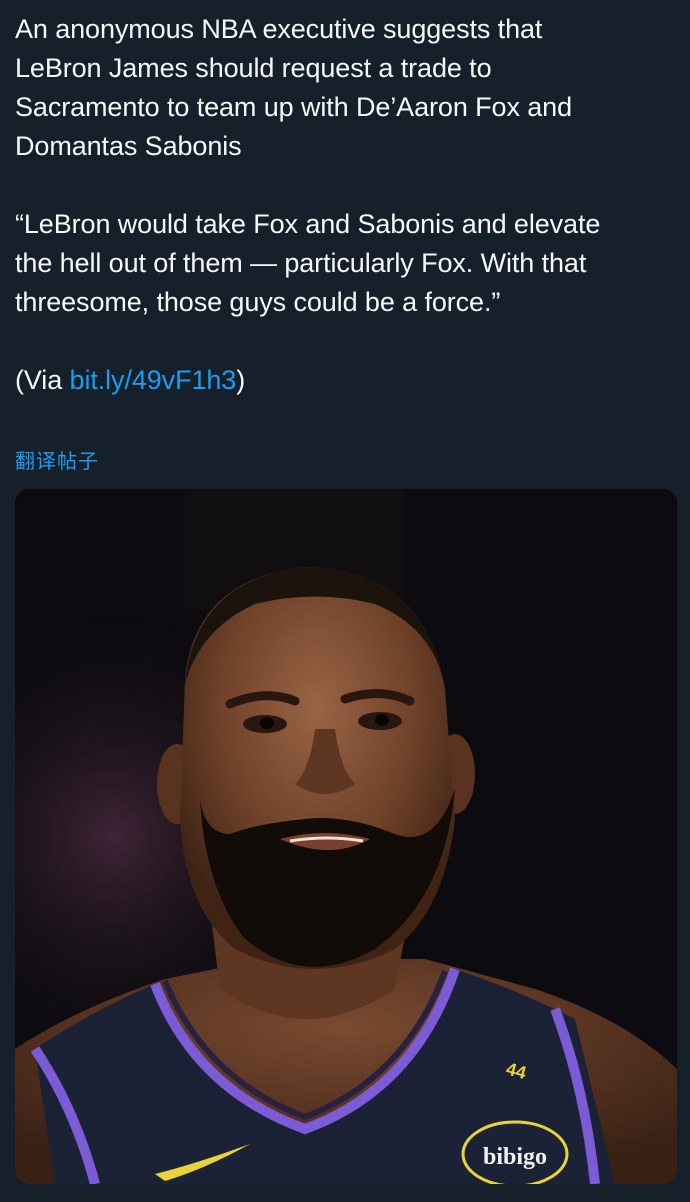 The height and width of the screenshot is (1202, 690). I want to click on sponsor-patch: bibigo, so click(515, 1157).